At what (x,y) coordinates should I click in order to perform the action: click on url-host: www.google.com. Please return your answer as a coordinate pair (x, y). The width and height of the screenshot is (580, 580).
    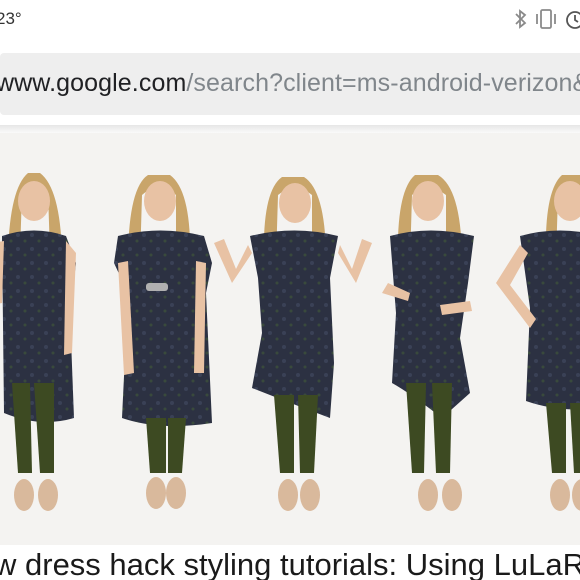
    Looking at the image, I should click on (93, 83).